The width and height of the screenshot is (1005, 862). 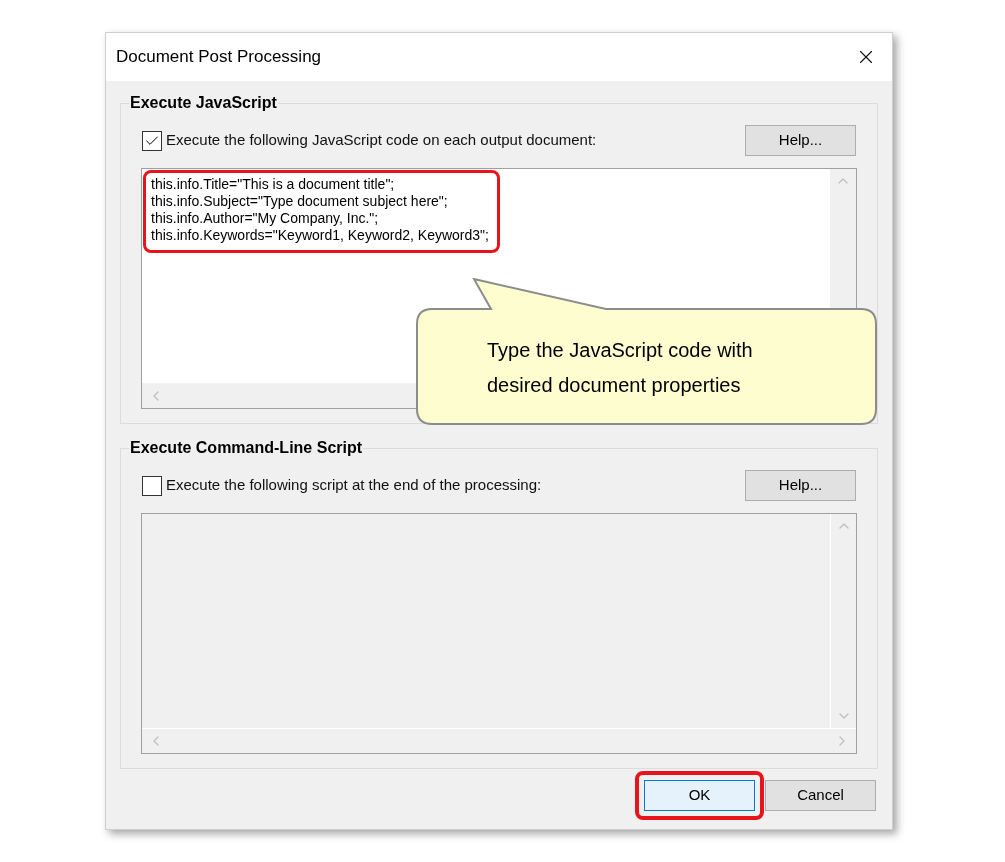 I want to click on window-title: Document Post Processing, so click(x=219, y=57).